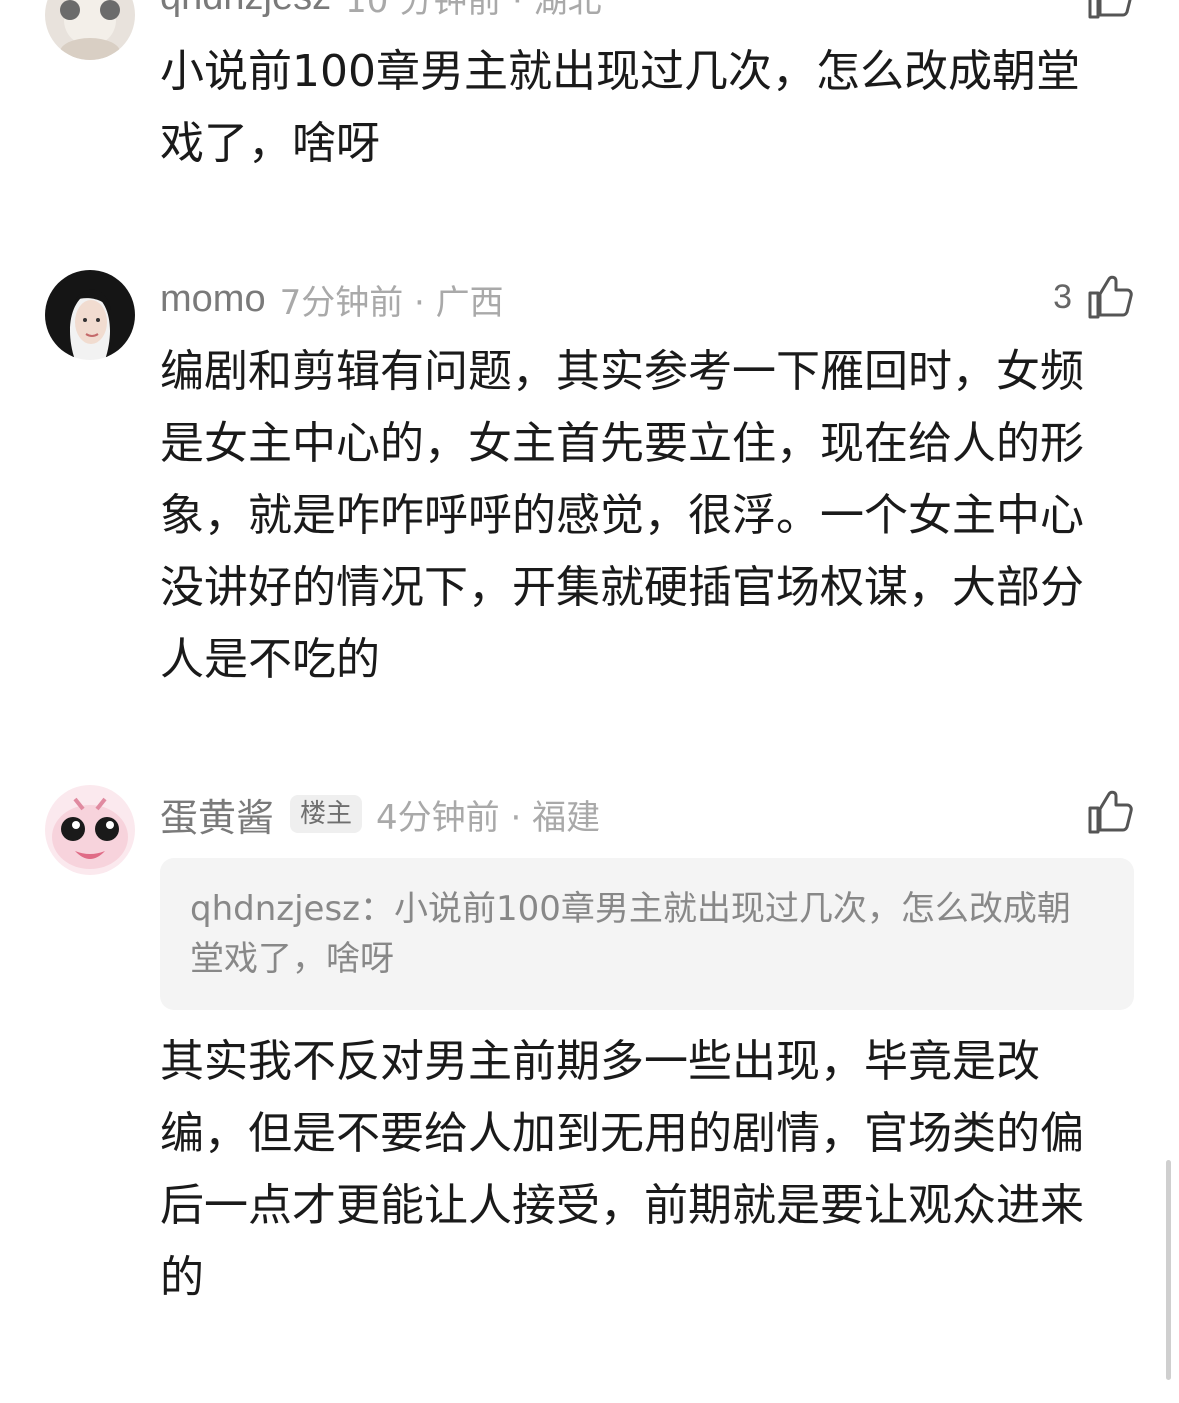 Image resolution: width=1179 pixels, height=1403 pixels. Describe the element at coordinates (217, 814) in the screenshot. I see `commenter-name: 蛋黄酱` at that location.